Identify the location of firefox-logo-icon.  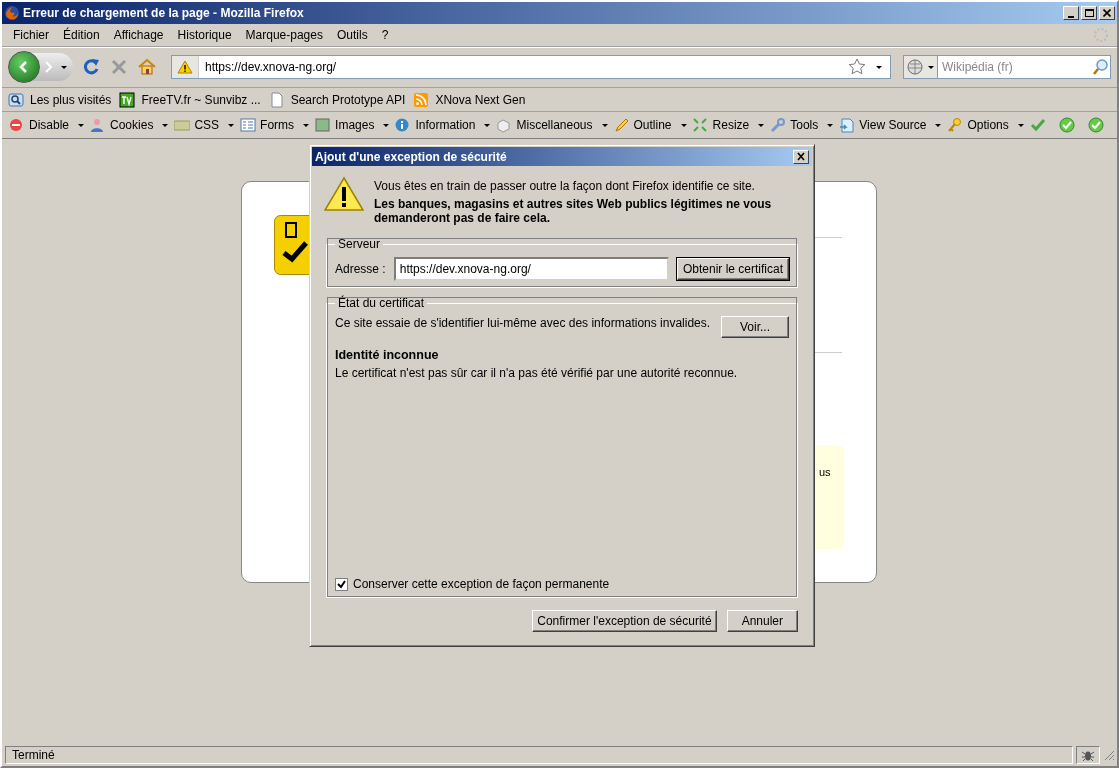
(12, 13).